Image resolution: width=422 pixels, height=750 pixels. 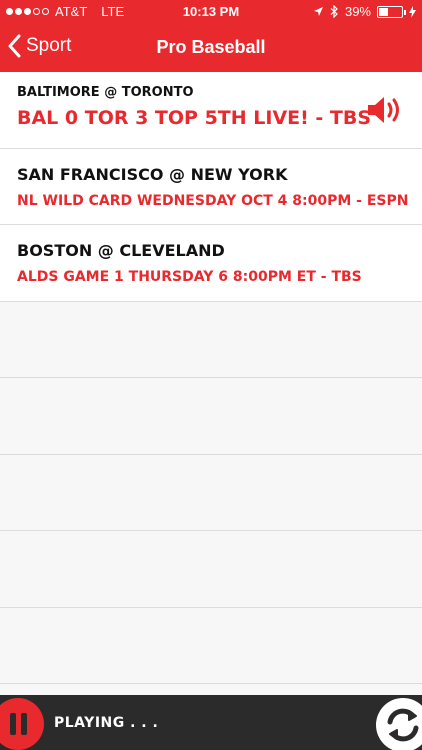 What do you see at coordinates (152, 174) in the screenshot?
I see `game-matchup: SAN FRANCISCO @ NEW YORK` at bounding box center [152, 174].